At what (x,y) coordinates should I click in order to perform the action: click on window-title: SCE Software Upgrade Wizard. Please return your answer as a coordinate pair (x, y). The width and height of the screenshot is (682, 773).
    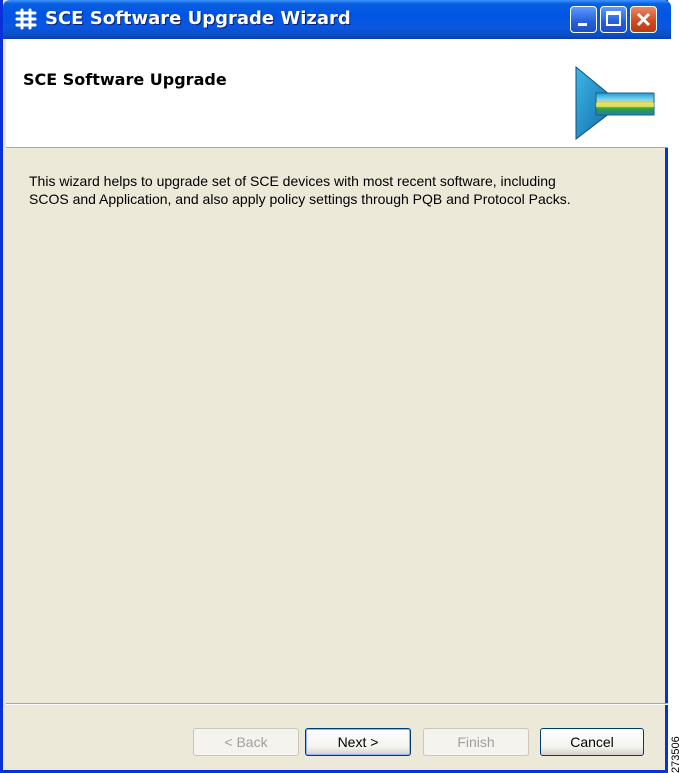
    Looking at the image, I should click on (198, 18).